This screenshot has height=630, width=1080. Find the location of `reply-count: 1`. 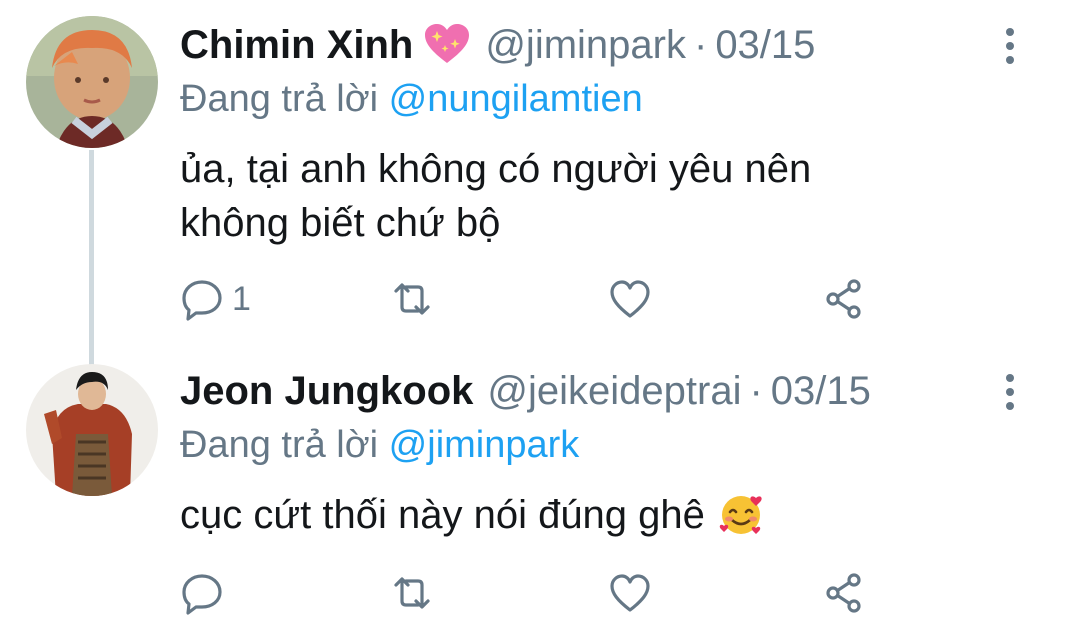

reply-count: 1 is located at coordinates (241, 298).